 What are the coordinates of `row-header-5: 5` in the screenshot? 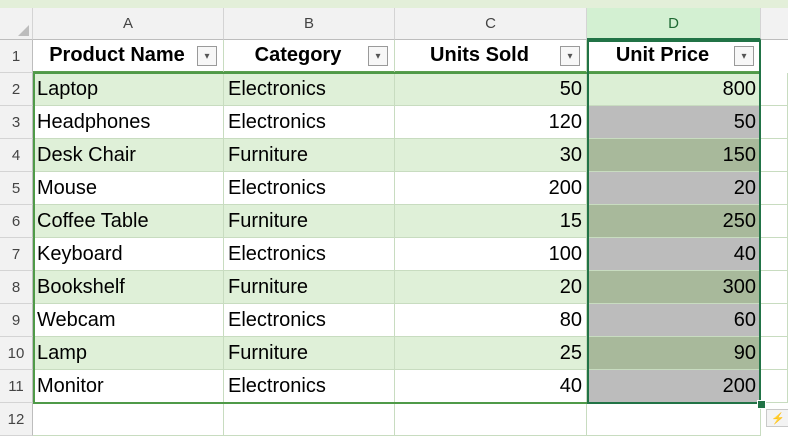 It's located at (16, 188).